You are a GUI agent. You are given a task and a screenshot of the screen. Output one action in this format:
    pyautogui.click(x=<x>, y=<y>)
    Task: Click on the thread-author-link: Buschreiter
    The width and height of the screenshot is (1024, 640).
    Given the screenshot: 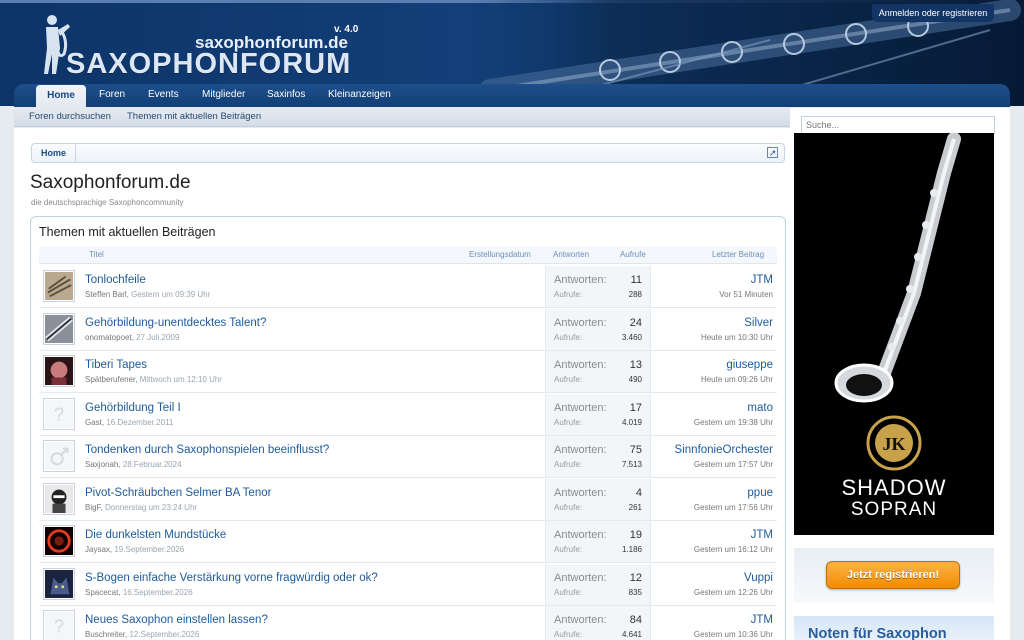 What is the action you would take?
    pyautogui.click(x=105, y=634)
    